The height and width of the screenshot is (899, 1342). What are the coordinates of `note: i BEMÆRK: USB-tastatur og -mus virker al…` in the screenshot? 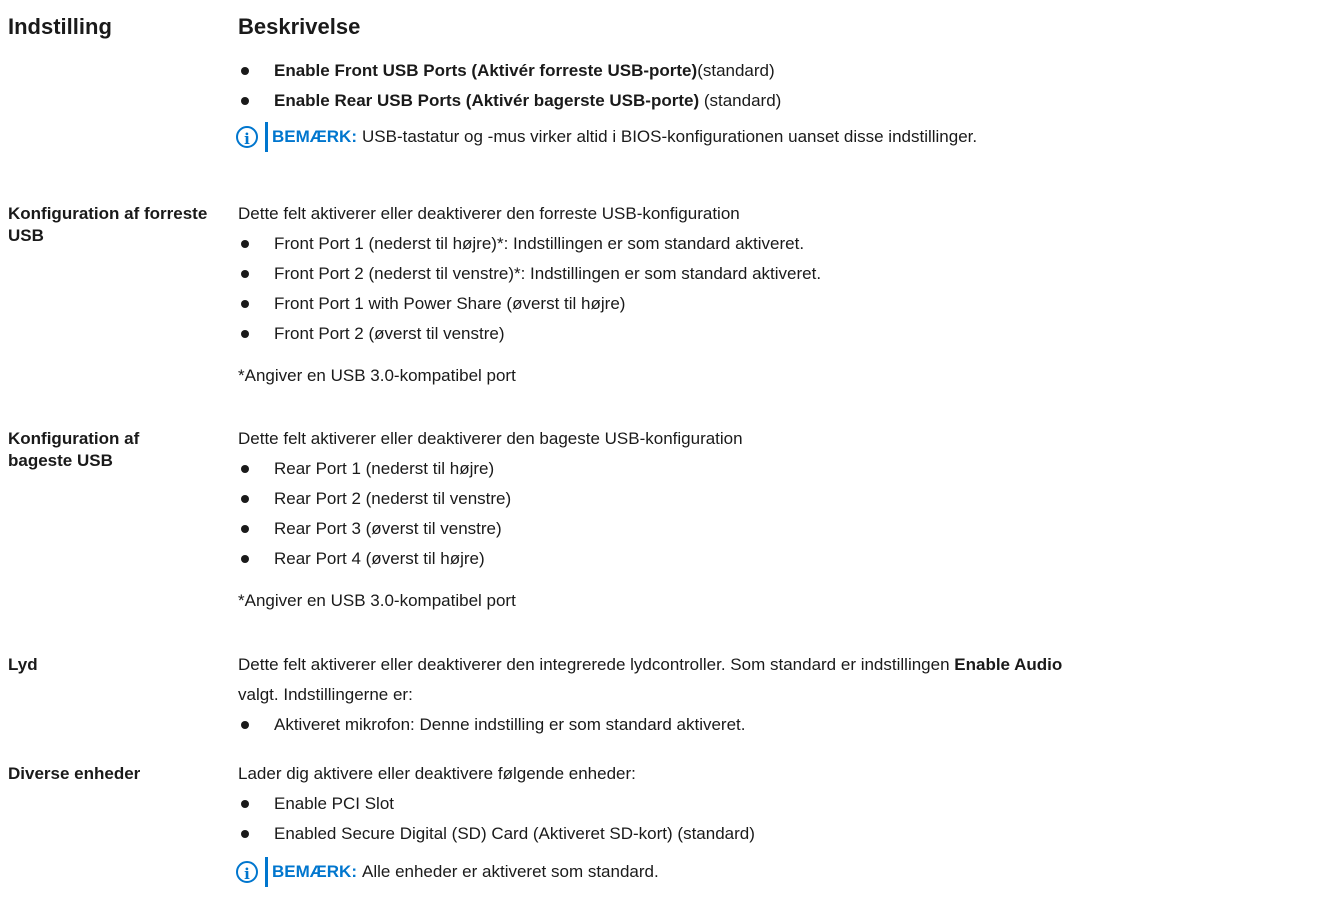 It's located at (789, 137).